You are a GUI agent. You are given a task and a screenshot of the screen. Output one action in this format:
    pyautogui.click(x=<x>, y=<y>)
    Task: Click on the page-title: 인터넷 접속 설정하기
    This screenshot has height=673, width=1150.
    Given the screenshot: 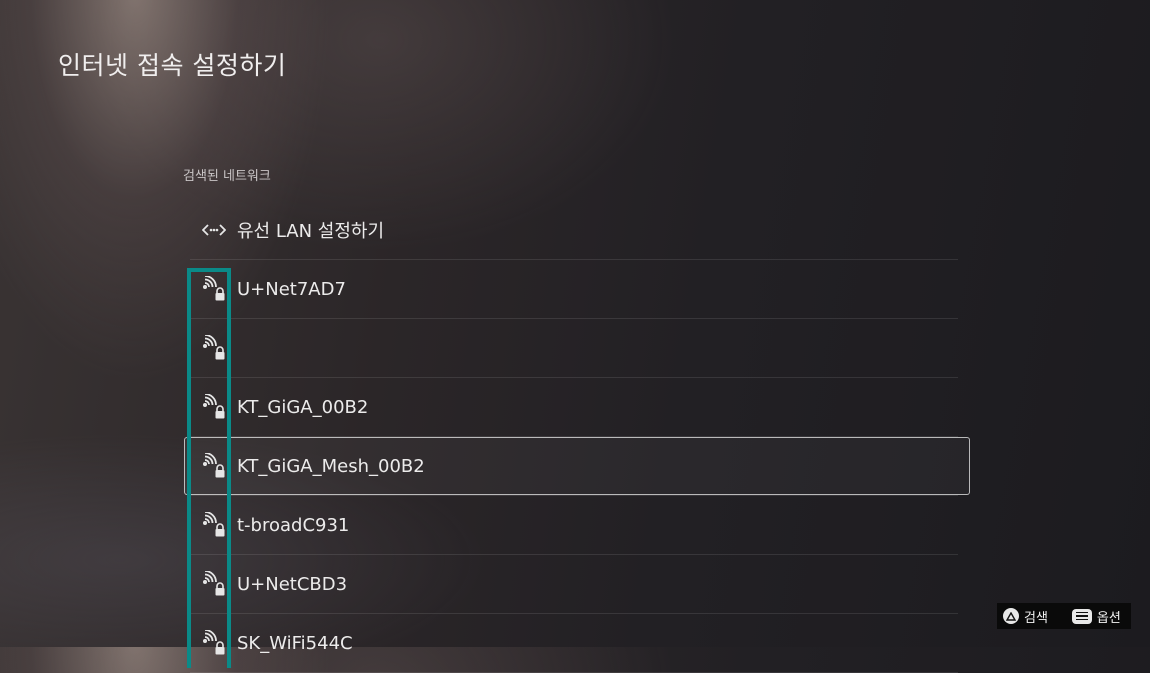 What is the action you would take?
    pyautogui.click(x=172, y=65)
    